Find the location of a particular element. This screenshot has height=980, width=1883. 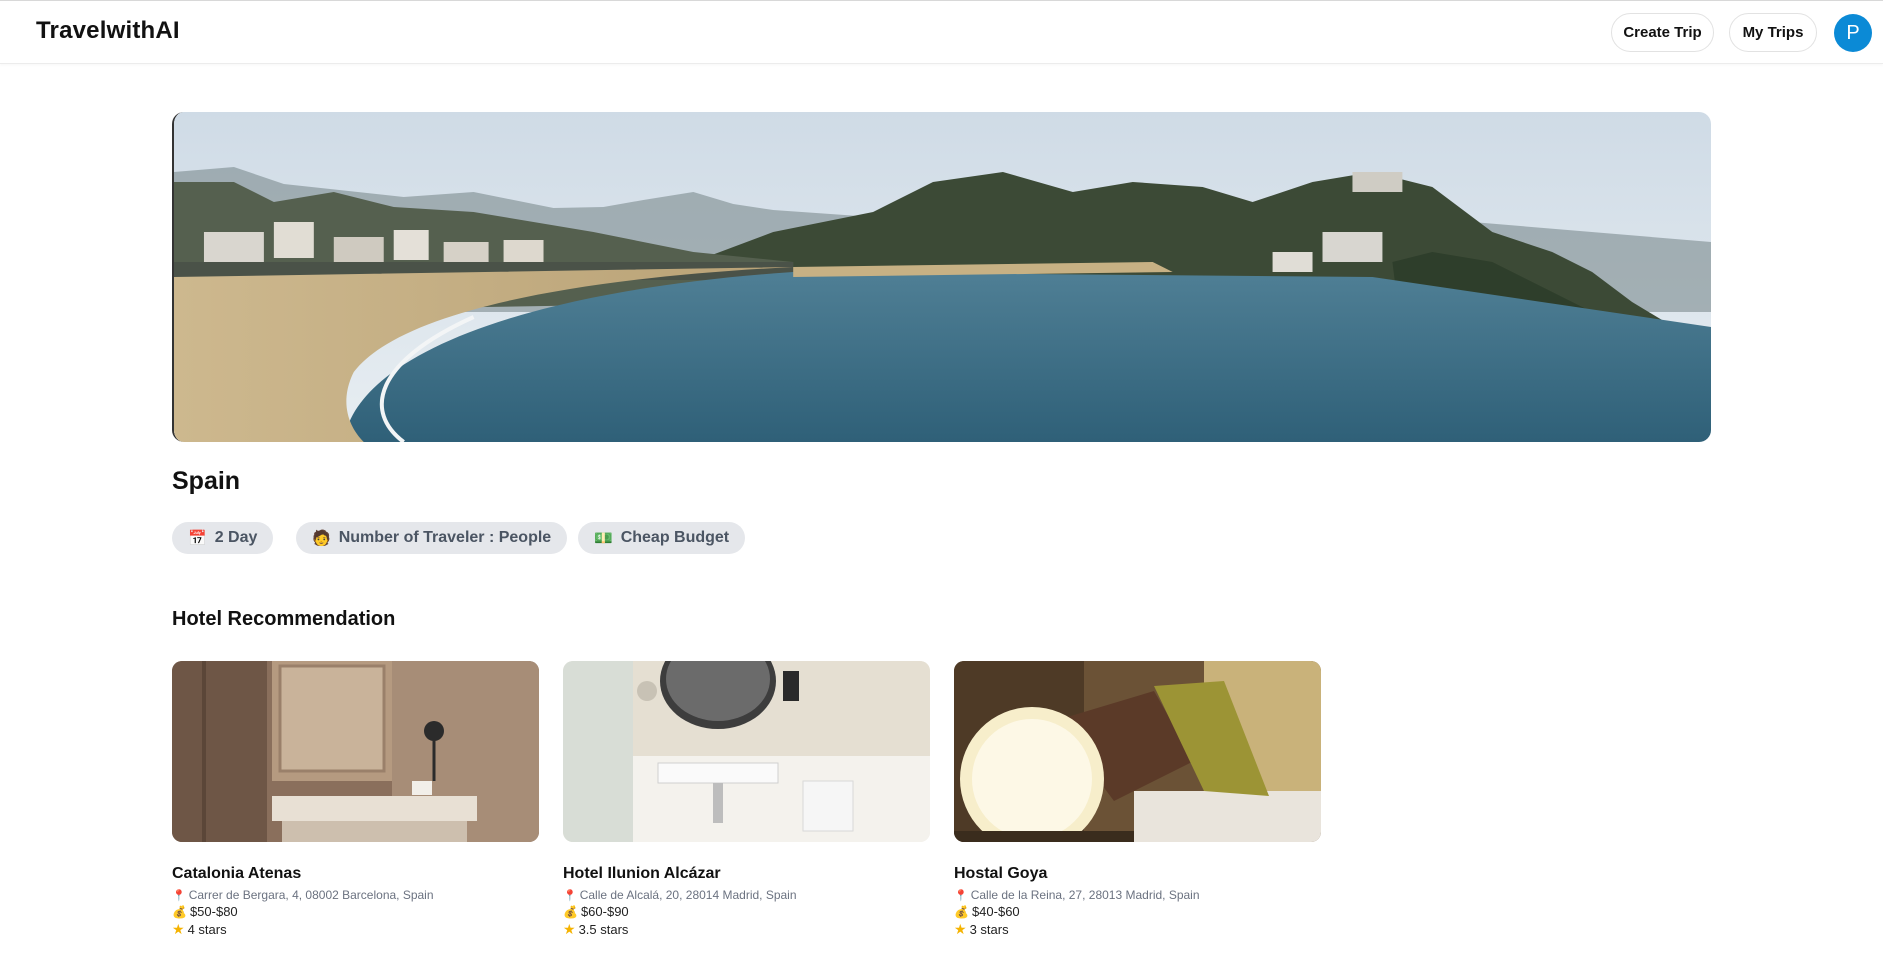

days-chip: 📅 2 Day is located at coordinates (223, 538).